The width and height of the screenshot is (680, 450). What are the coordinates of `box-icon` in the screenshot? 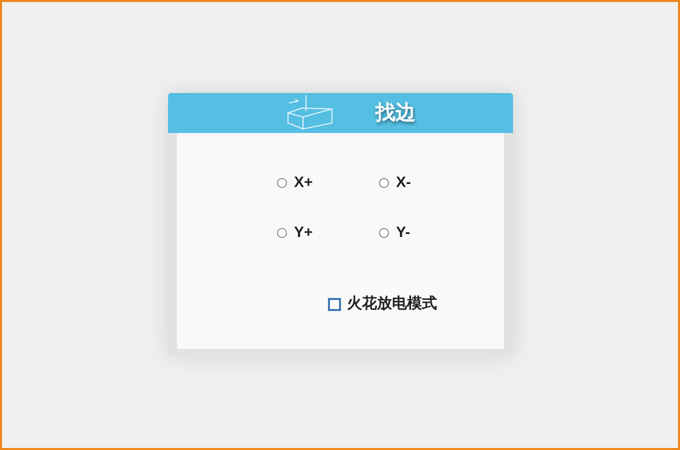 It's located at (311, 113).